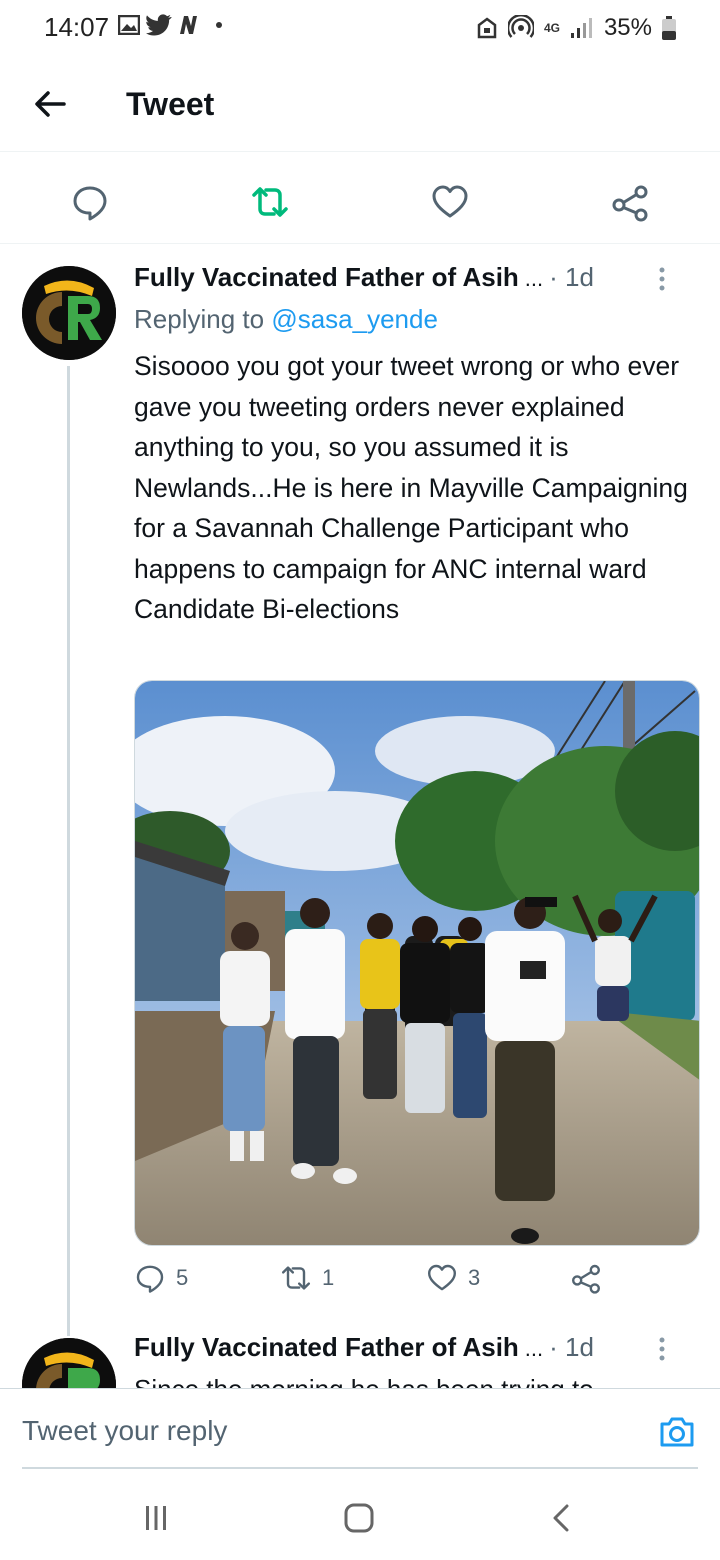 Image resolution: width=720 pixels, height=1560 pixels. What do you see at coordinates (360, 30) in the screenshot?
I see `status-bar: 14:07 4G 35%` at bounding box center [360, 30].